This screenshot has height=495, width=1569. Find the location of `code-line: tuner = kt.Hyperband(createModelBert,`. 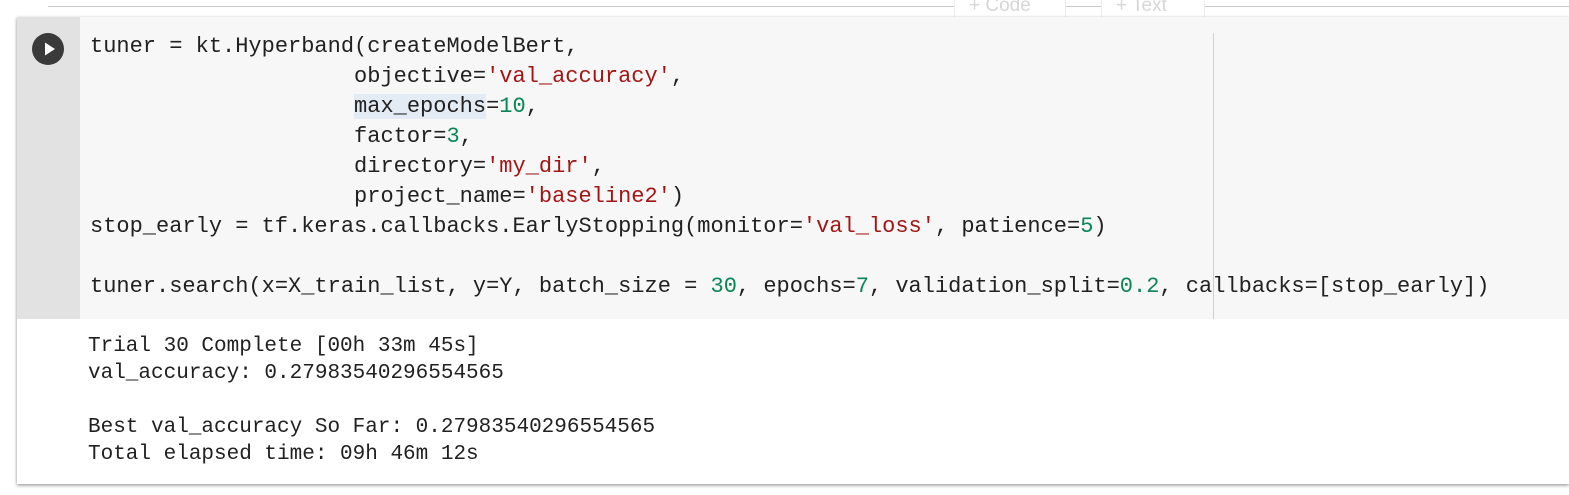

code-line: tuner = kt.Hyperband(createModelBert, is located at coordinates (789, 47).